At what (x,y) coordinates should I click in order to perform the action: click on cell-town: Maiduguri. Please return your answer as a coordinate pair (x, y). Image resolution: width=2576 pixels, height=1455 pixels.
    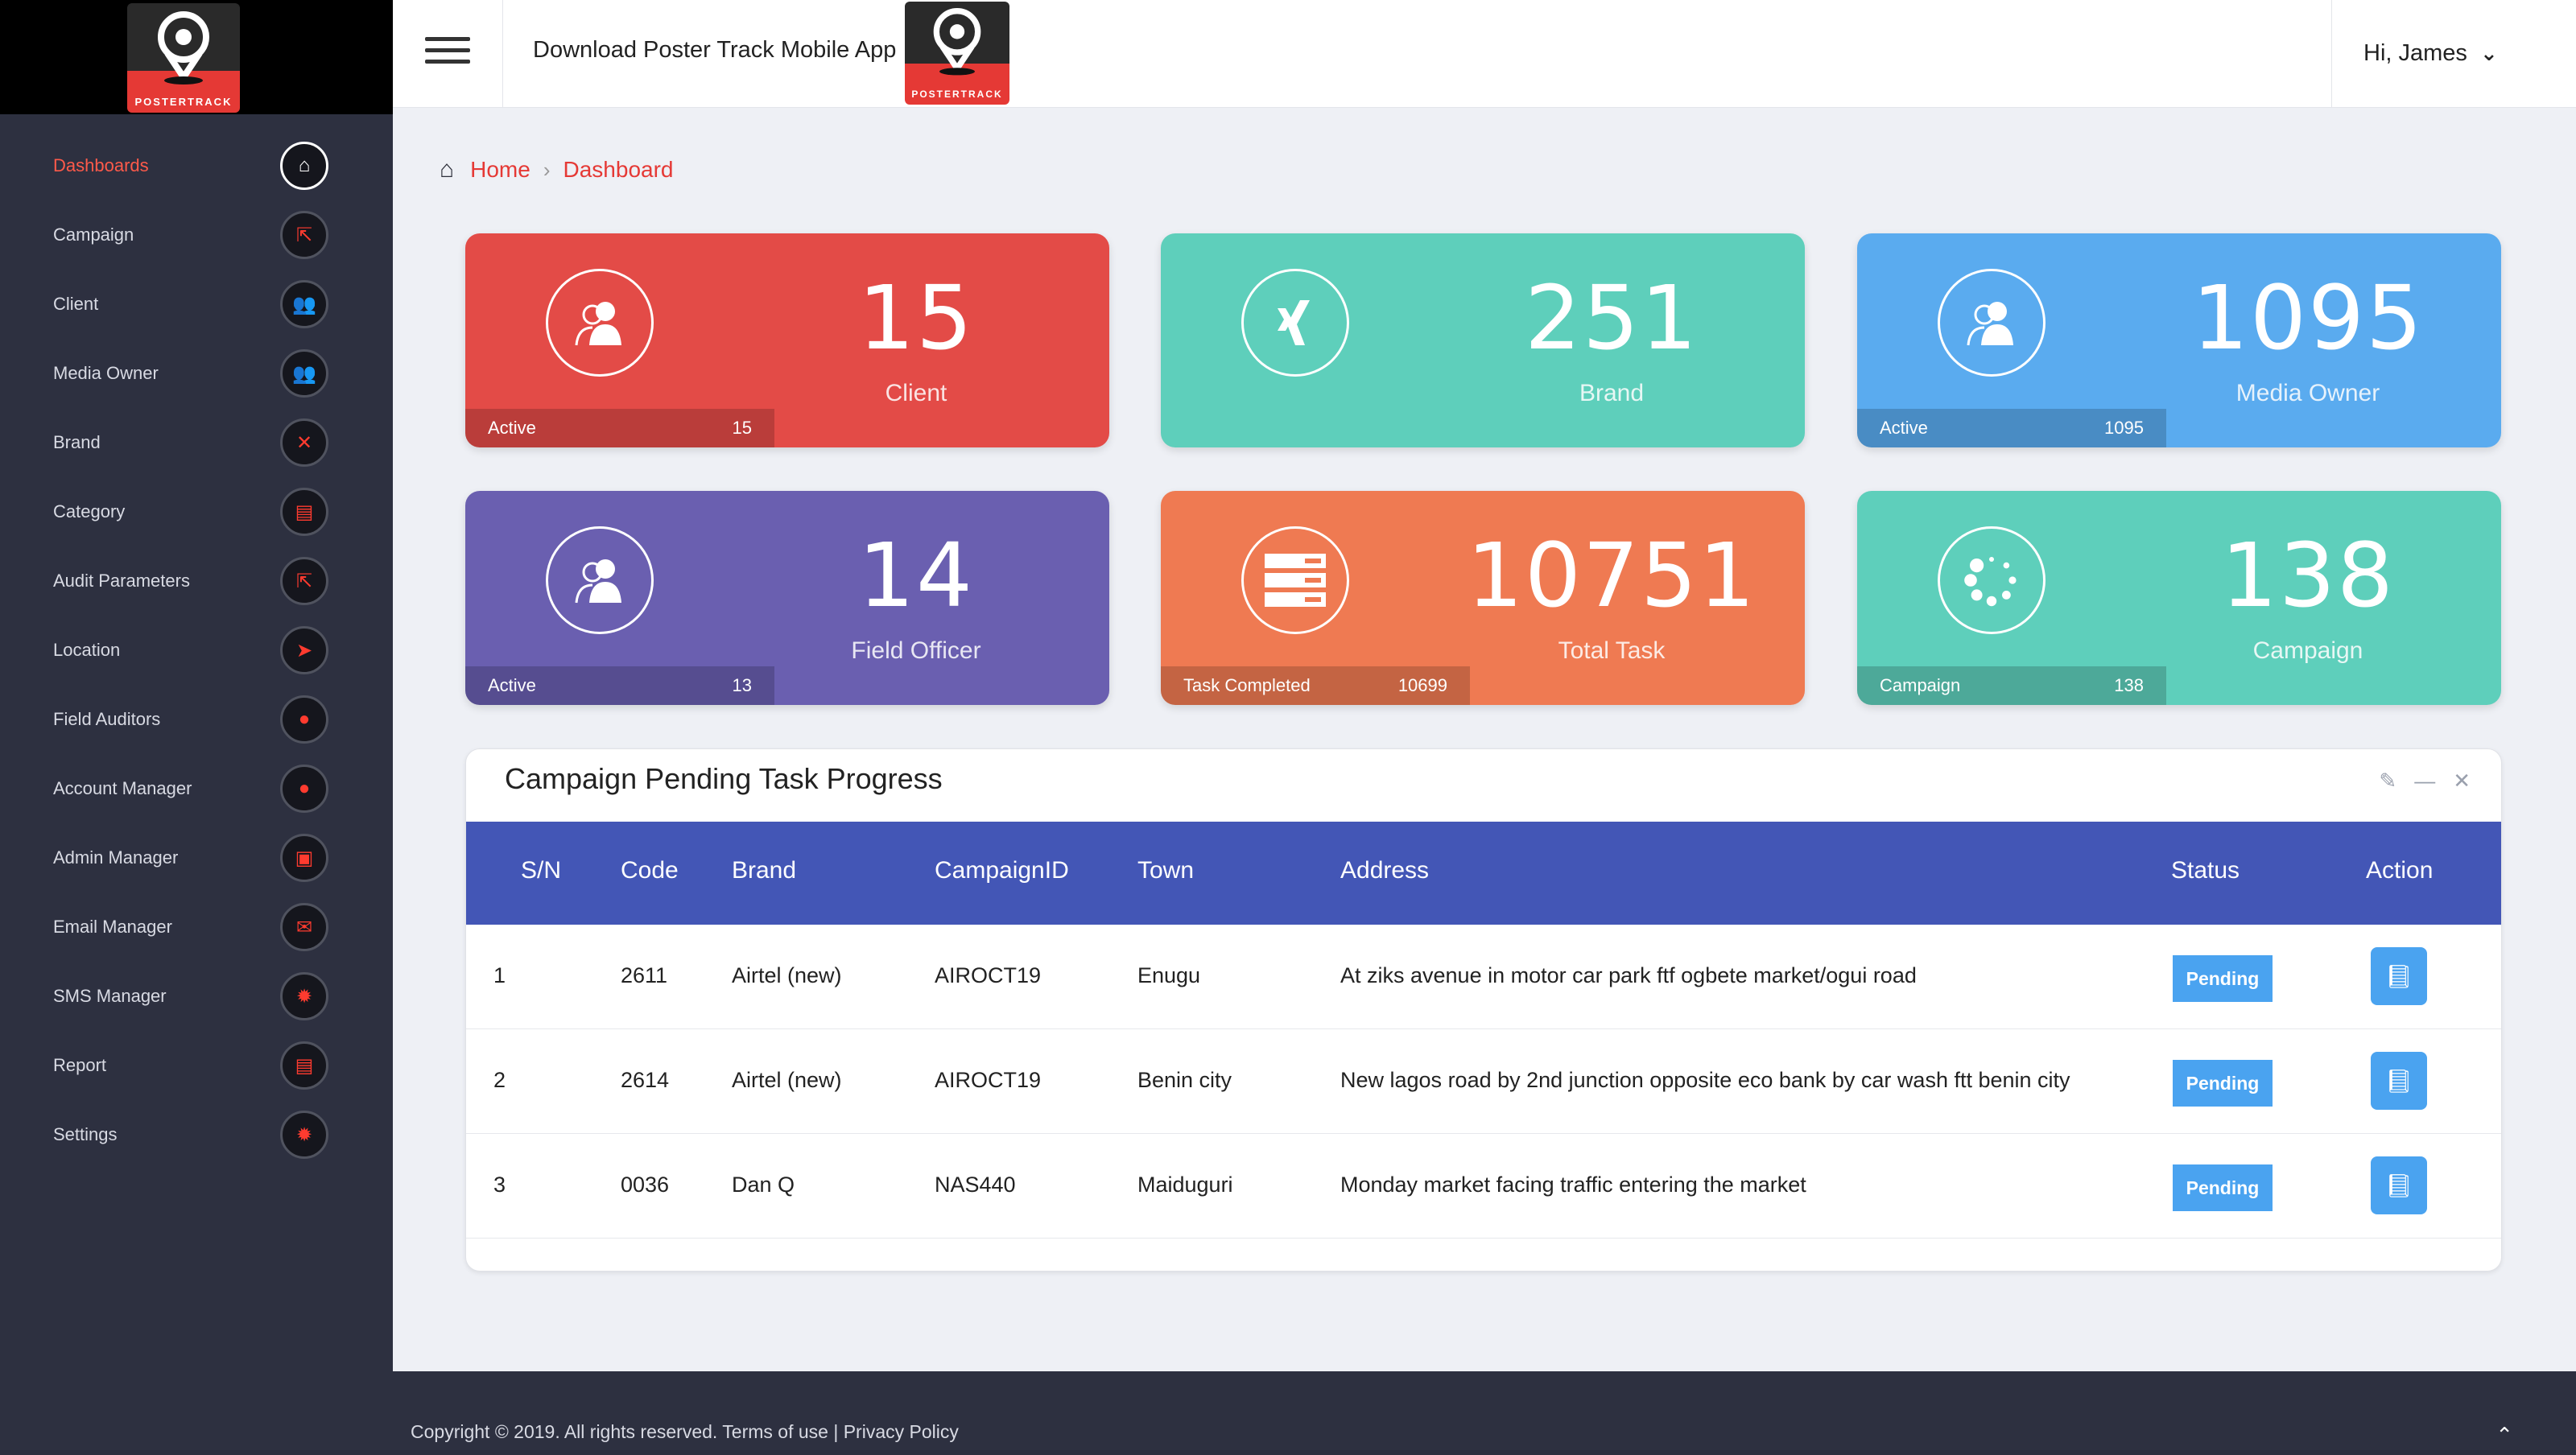
    Looking at the image, I should click on (1185, 1185).